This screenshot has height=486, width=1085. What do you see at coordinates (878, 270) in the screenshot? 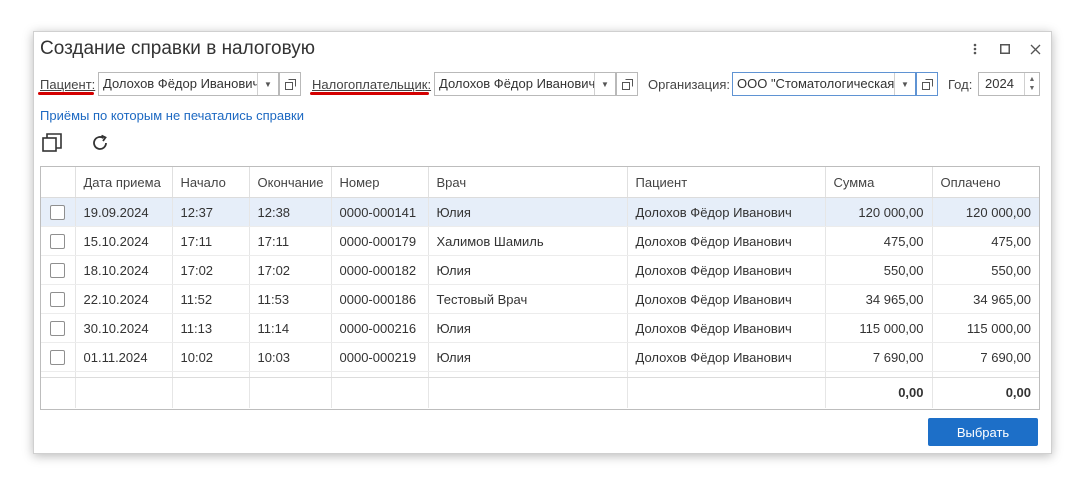
I see `cell-sum: 550,00` at bounding box center [878, 270].